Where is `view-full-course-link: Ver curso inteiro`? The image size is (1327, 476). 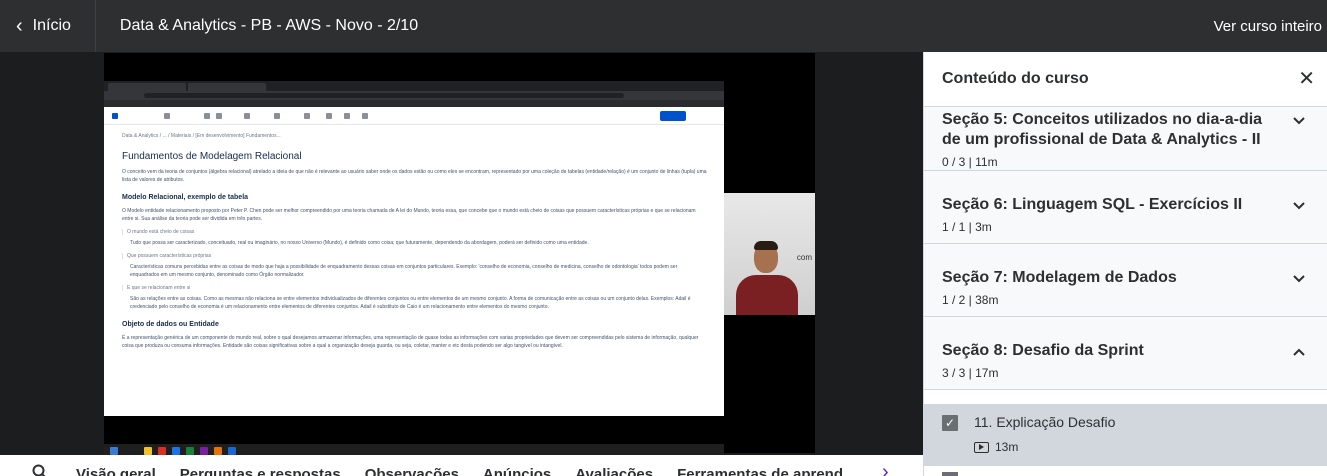 view-full-course-link: Ver curso inteiro is located at coordinates (1268, 26).